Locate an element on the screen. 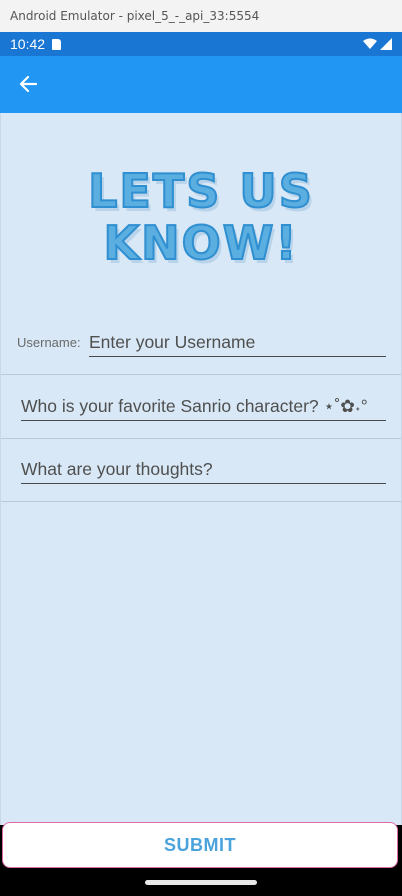 The height and width of the screenshot is (896, 402). thoughts-input is located at coordinates (203, 469).